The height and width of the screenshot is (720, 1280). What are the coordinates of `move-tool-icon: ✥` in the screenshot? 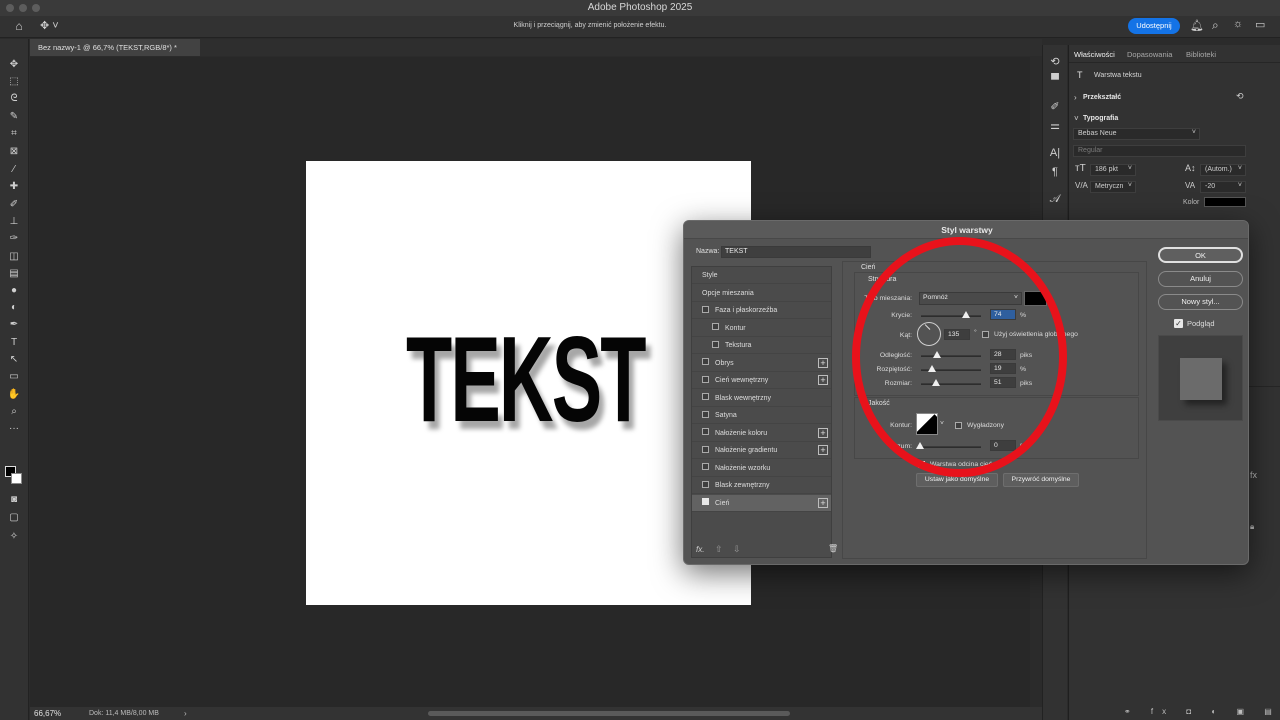 It's located at (14, 65).